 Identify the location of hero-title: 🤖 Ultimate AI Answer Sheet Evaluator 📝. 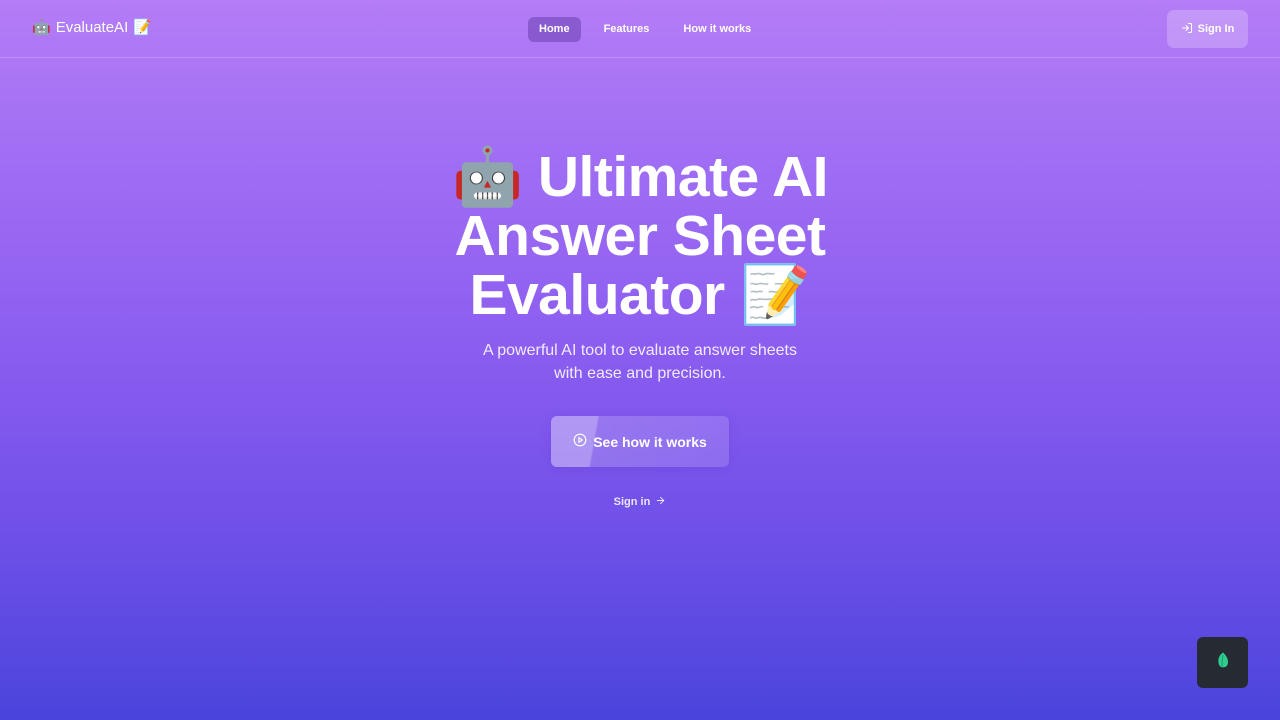
(640, 236).